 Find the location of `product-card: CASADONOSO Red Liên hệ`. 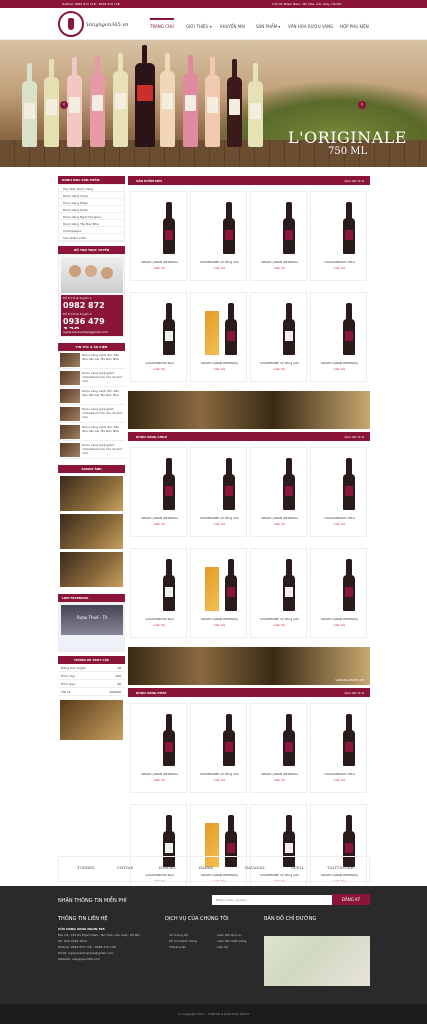

product-card: CASADONOSO Red Liên hệ is located at coordinates (158, 337).